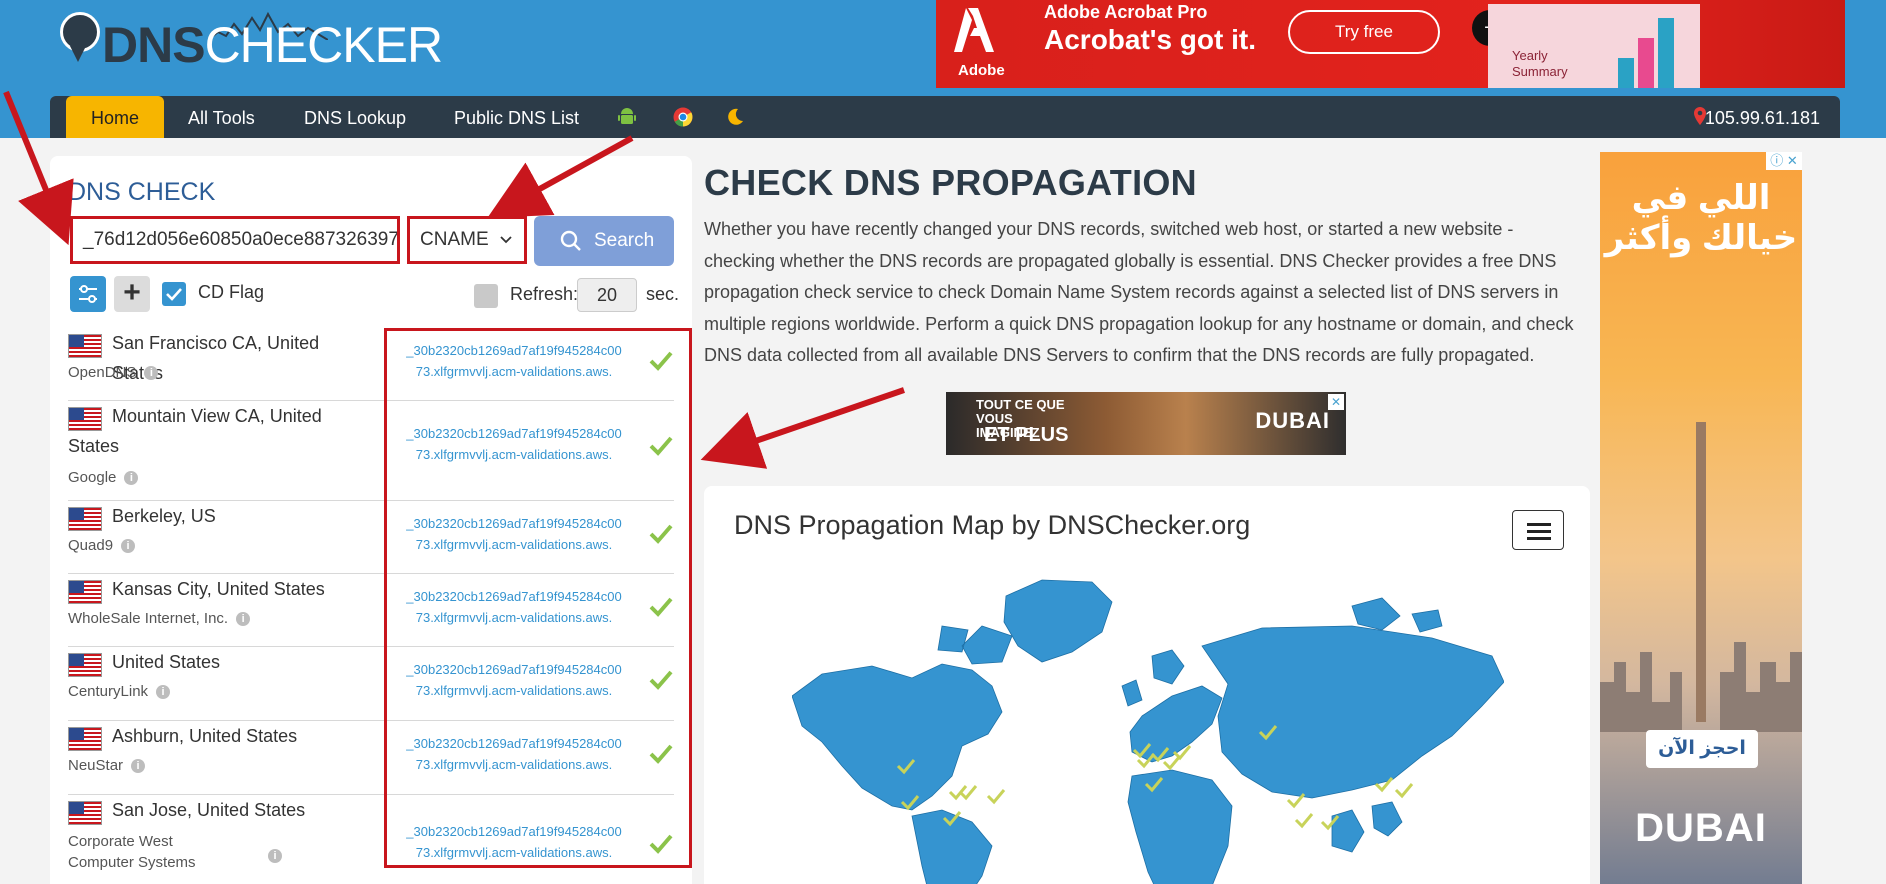  I want to click on map-greenland, so click(1058, 621).